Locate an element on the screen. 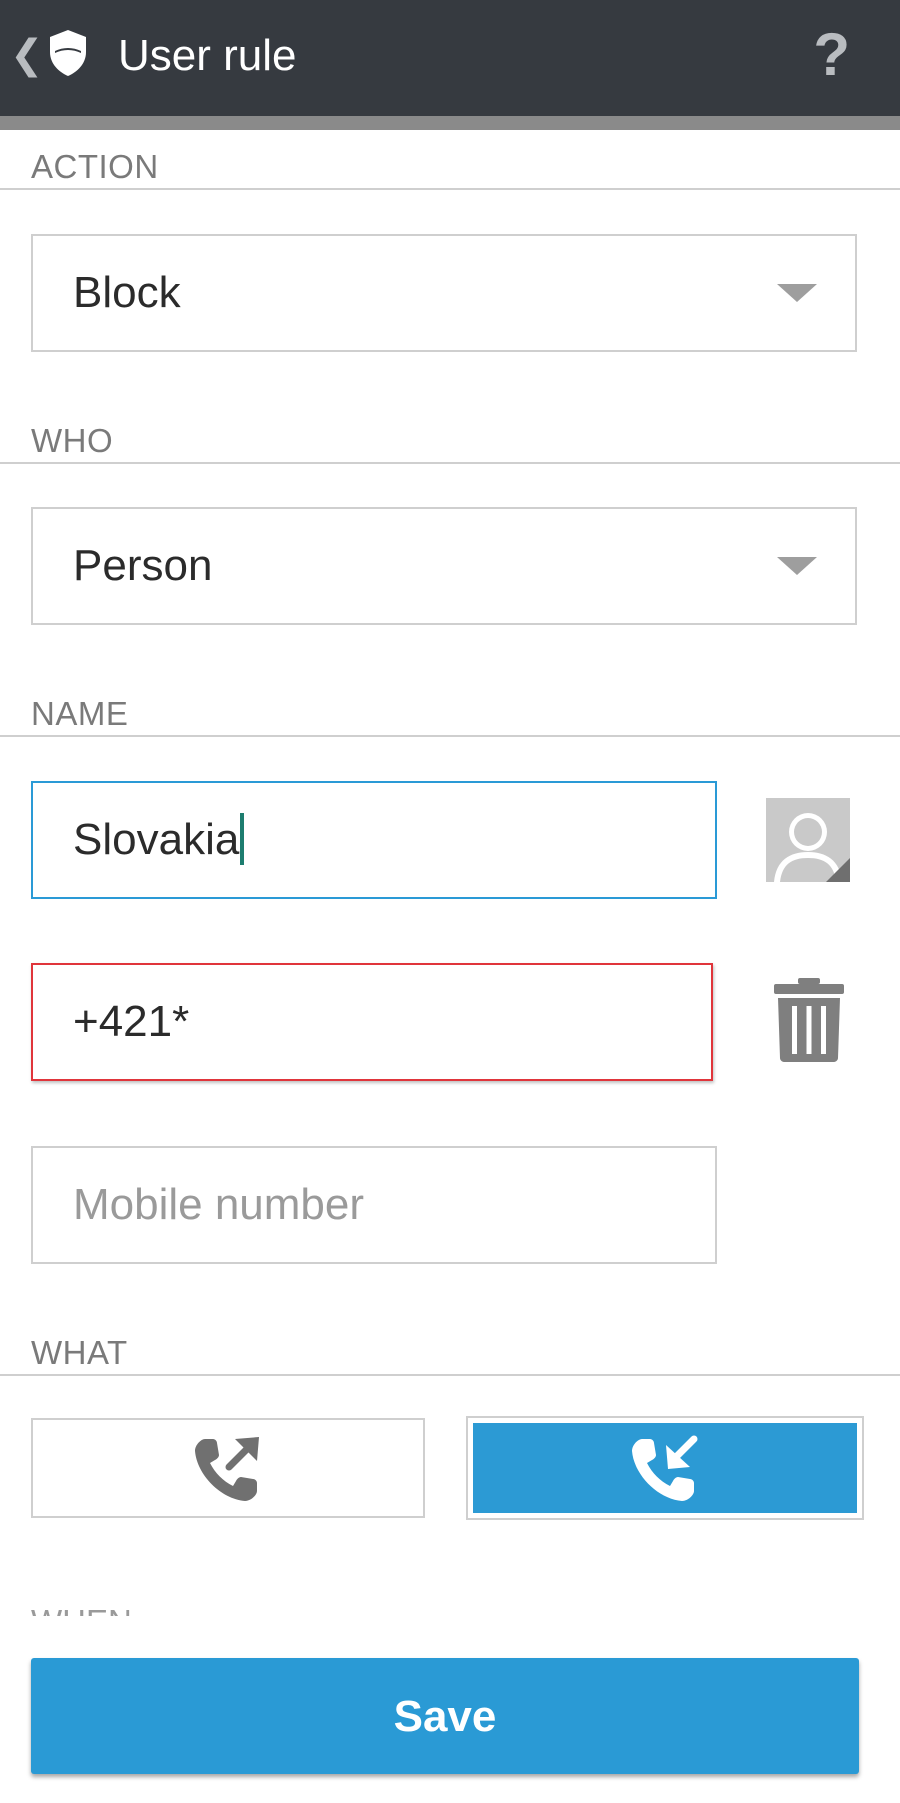  text-caret is located at coordinates (242, 839).